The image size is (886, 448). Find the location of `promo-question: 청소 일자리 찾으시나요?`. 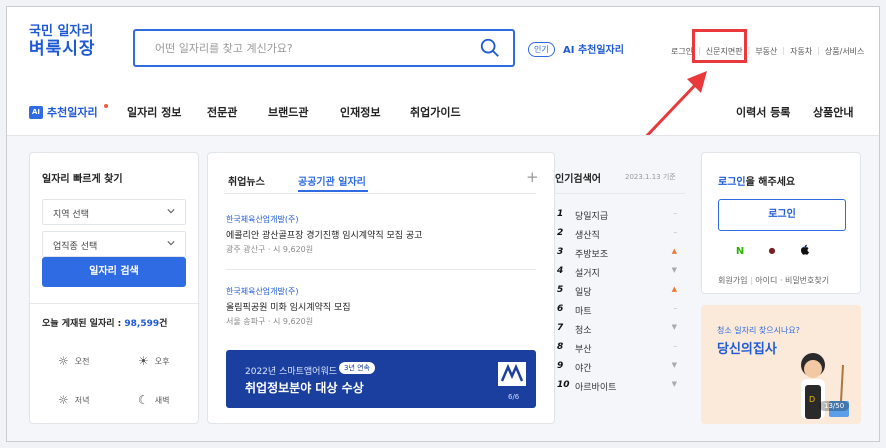

promo-question: 청소 일자리 찾으시나요? is located at coordinates (758, 330).